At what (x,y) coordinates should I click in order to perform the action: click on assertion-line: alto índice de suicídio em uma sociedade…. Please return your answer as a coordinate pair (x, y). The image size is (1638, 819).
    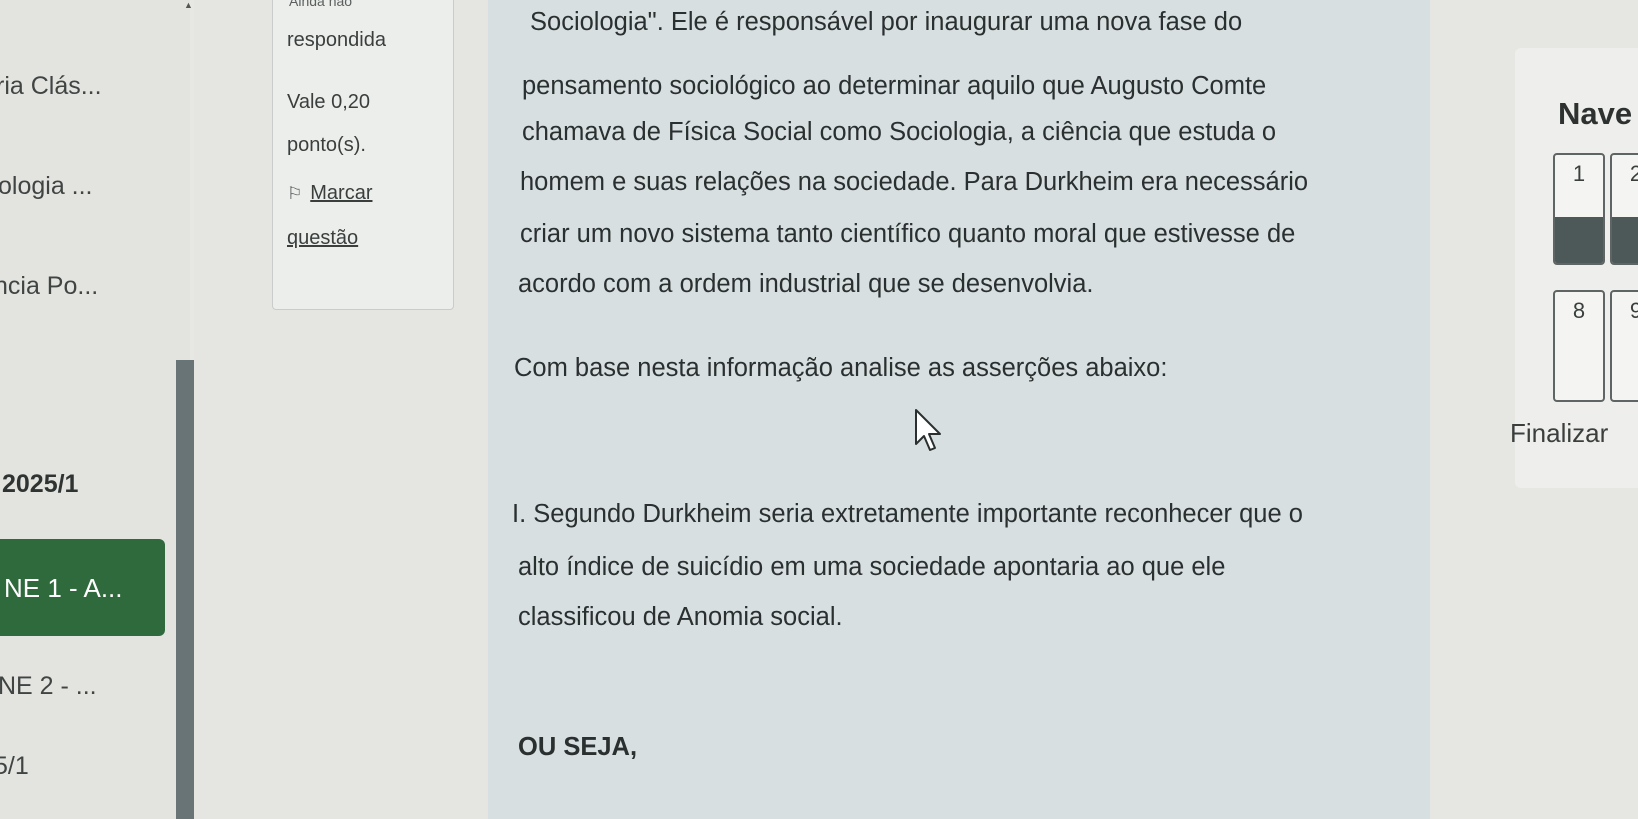
    Looking at the image, I should click on (872, 567).